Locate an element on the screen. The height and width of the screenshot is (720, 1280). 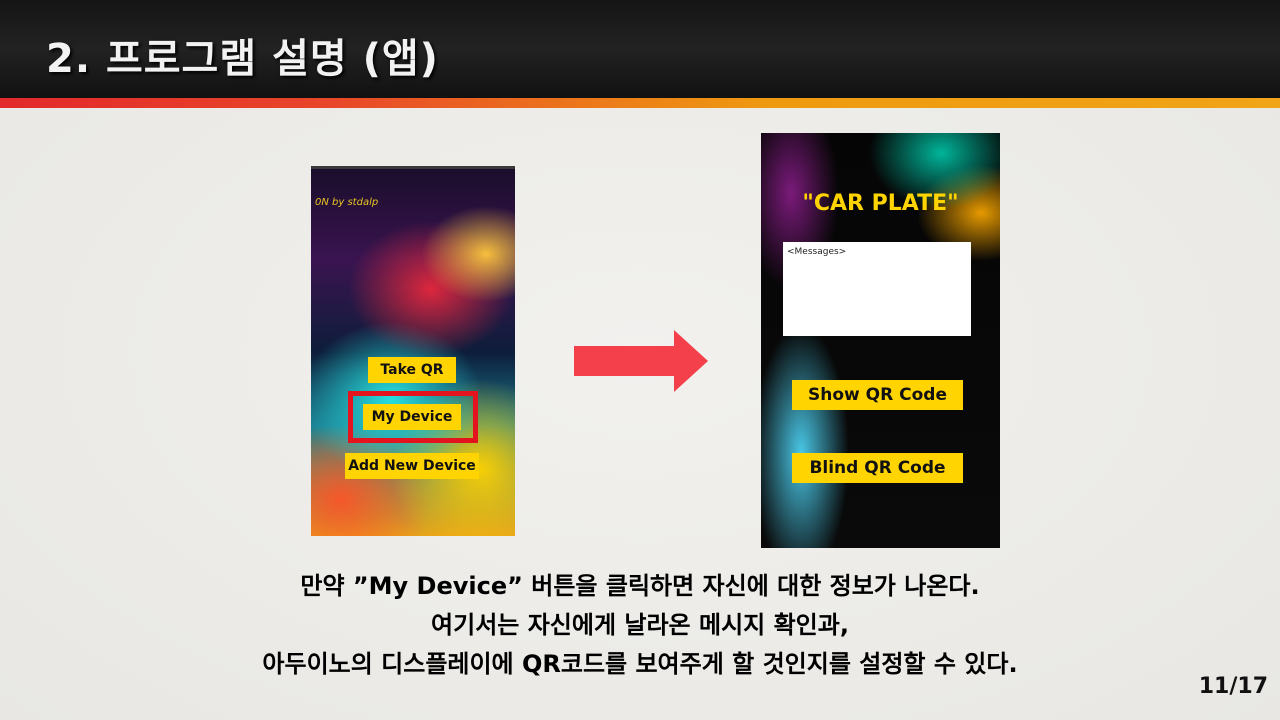
messages-box: <Messages> is located at coordinates (877, 289).